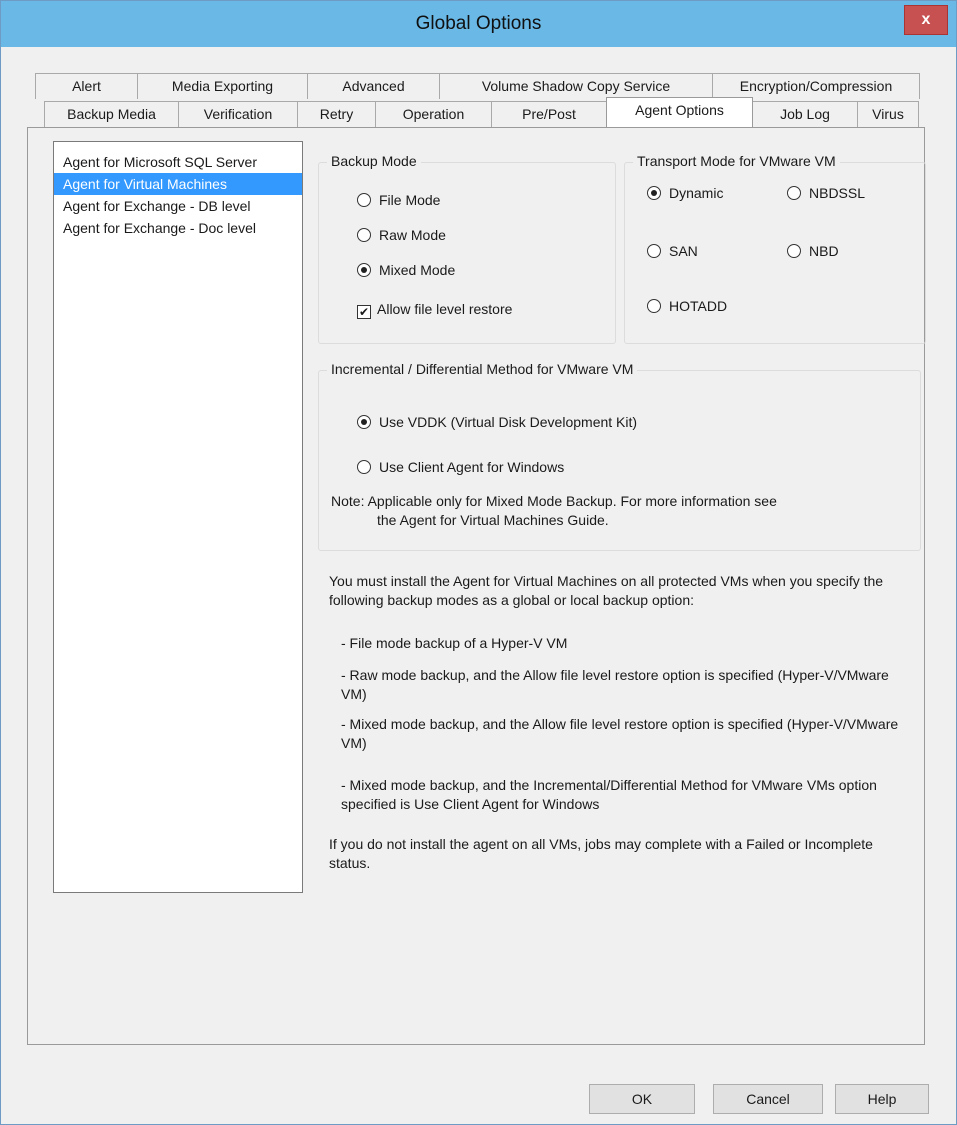 The width and height of the screenshot is (957, 1125). What do you see at coordinates (222, 86) in the screenshot?
I see `tab-media-exporting: Media Exporting` at bounding box center [222, 86].